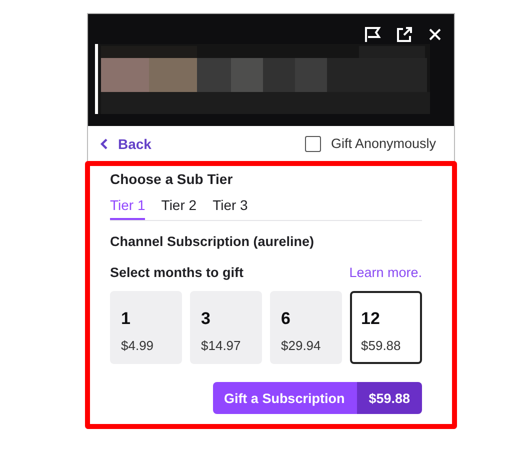 The width and height of the screenshot is (530, 450). What do you see at coordinates (386, 327) in the screenshot?
I see `month-option: 12 $59.88` at bounding box center [386, 327].